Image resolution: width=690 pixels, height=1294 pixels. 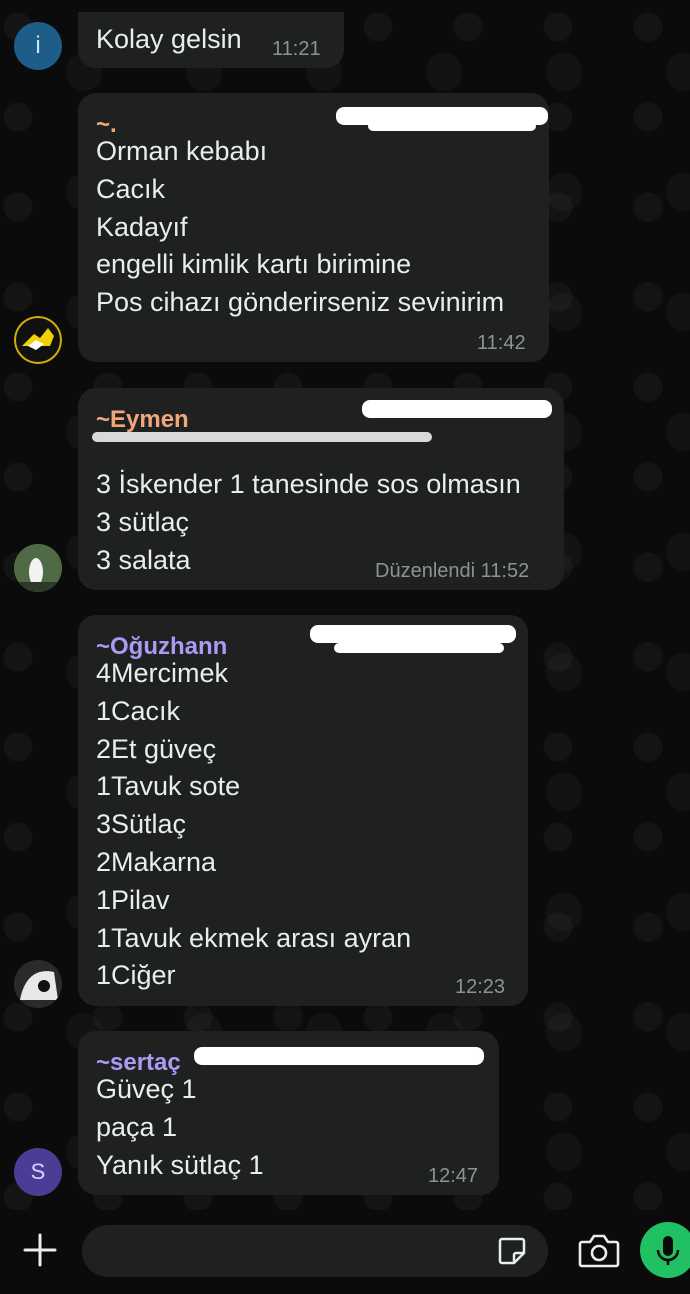 What do you see at coordinates (142, 226) in the screenshot?
I see `message-line: Kadayıf` at bounding box center [142, 226].